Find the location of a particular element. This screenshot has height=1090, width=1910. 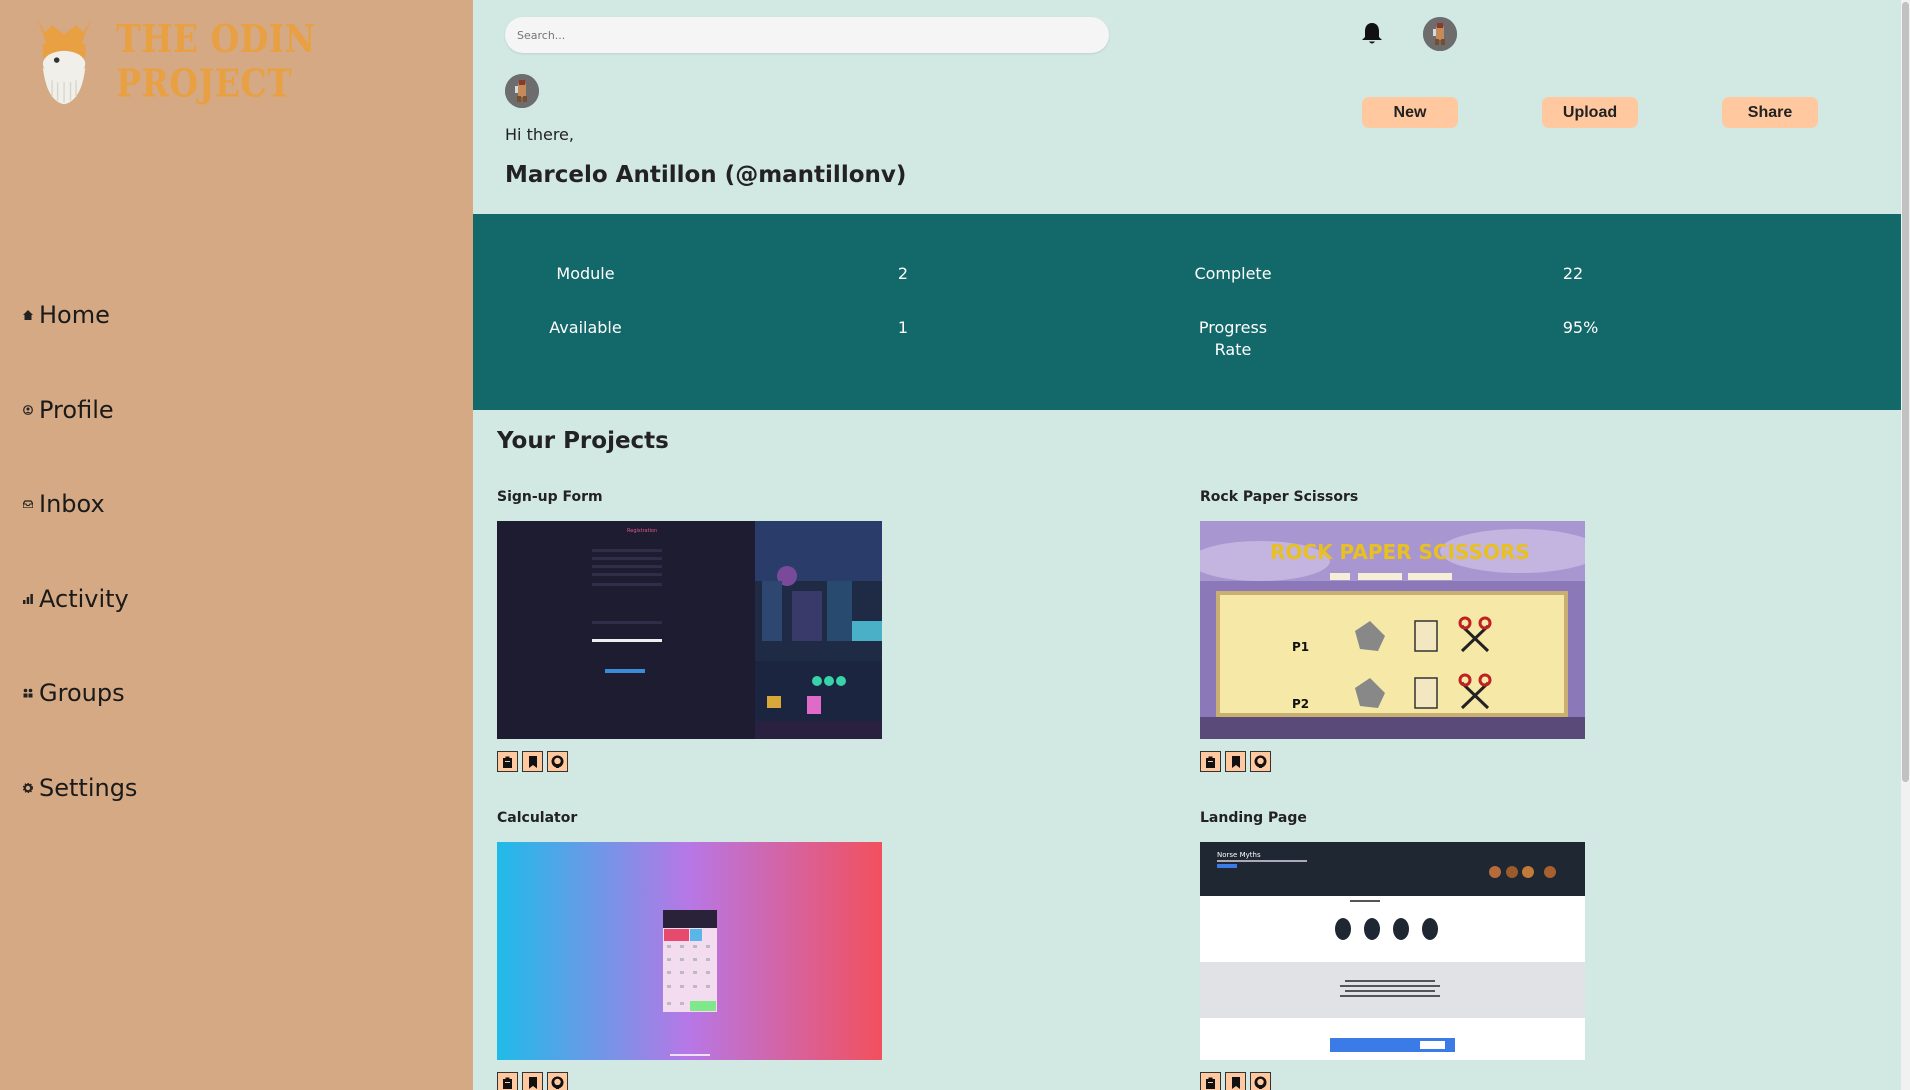

project-thumbnail-calculator is located at coordinates (689, 951).